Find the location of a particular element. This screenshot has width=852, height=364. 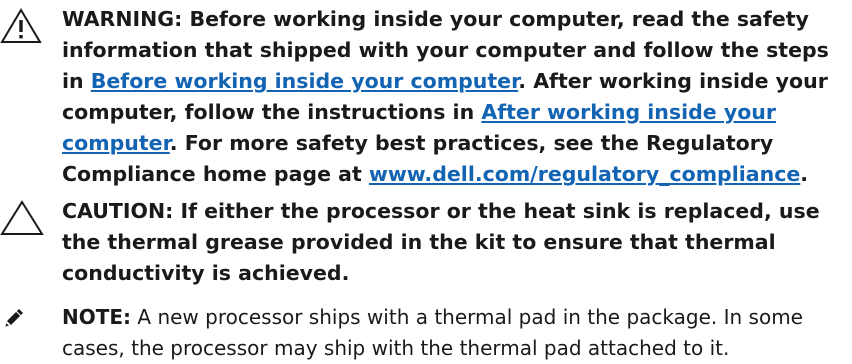

regulatory-compliance-link: www.dell.com/regulatory_compliance is located at coordinates (584, 174).